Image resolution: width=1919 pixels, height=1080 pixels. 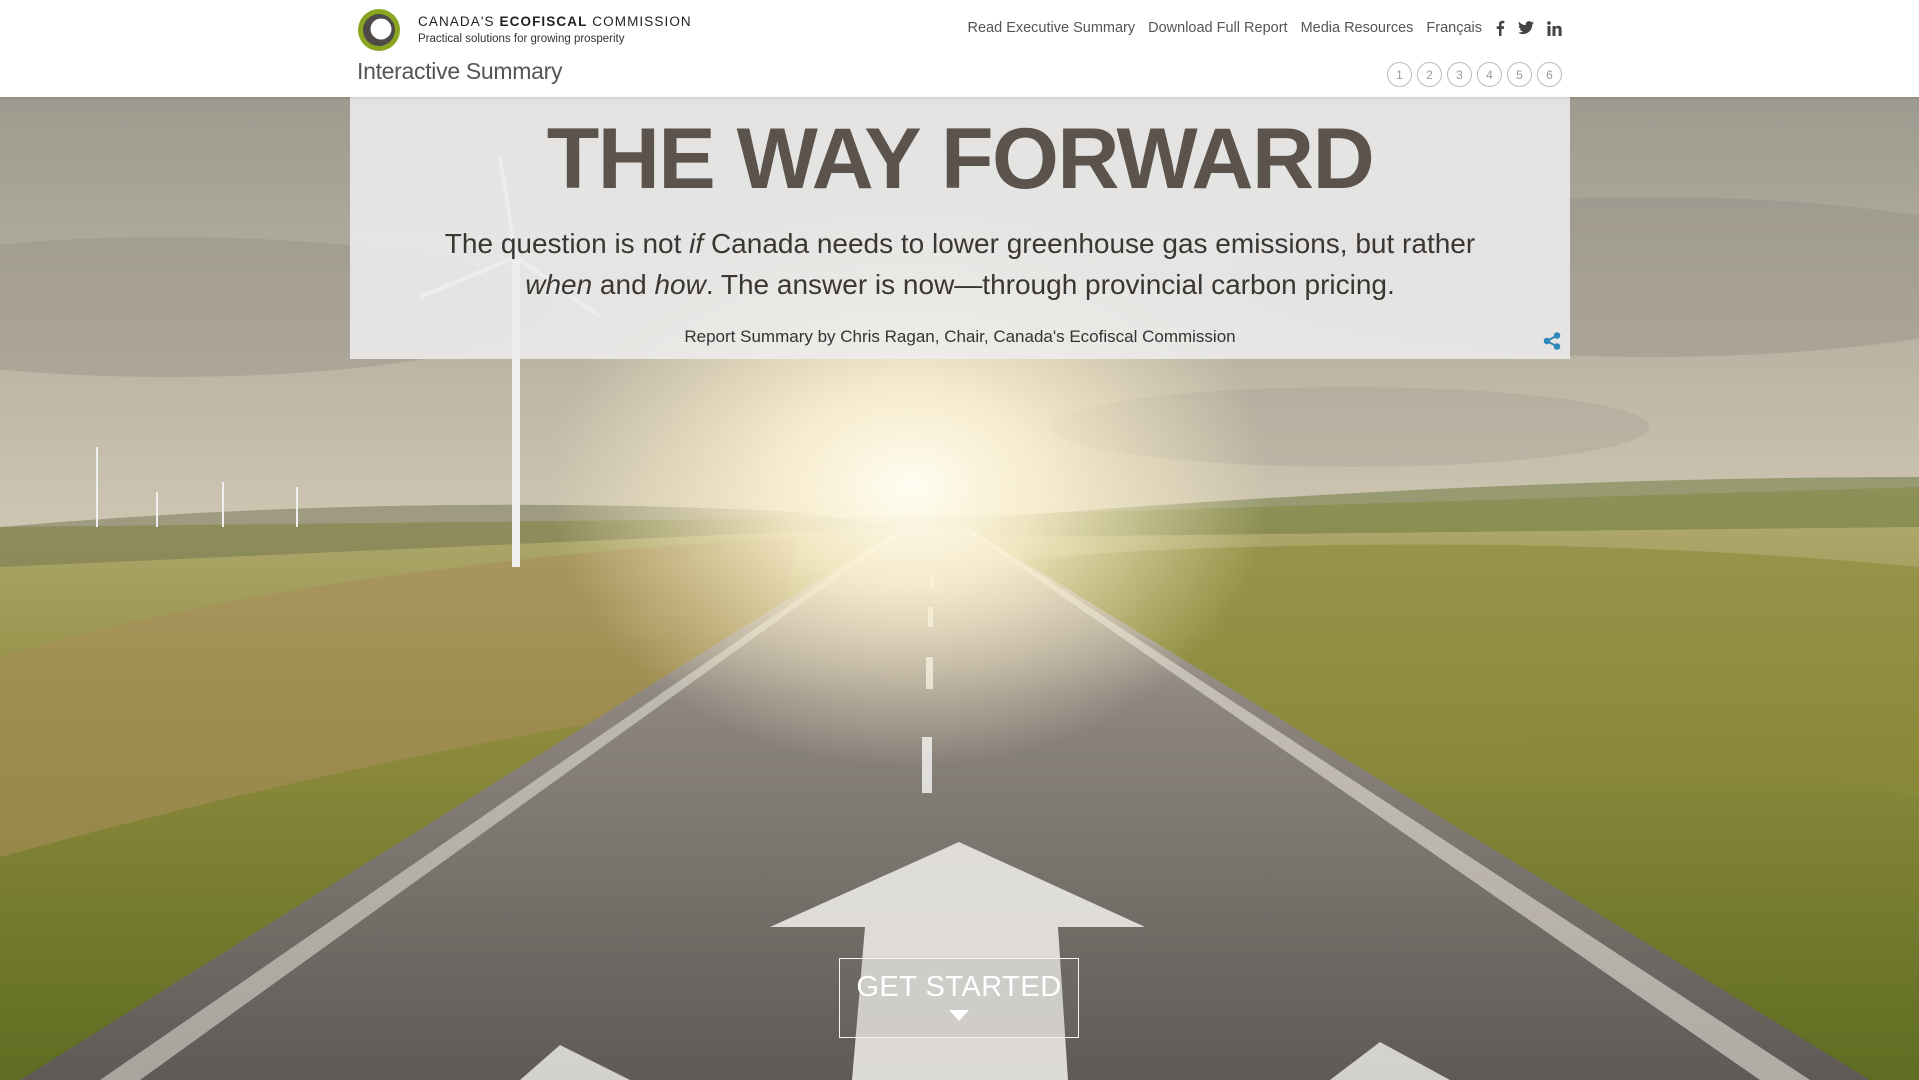 What do you see at coordinates (1519, 74) in the screenshot?
I see `pager-item-5: 5` at bounding box center [1519, 74].